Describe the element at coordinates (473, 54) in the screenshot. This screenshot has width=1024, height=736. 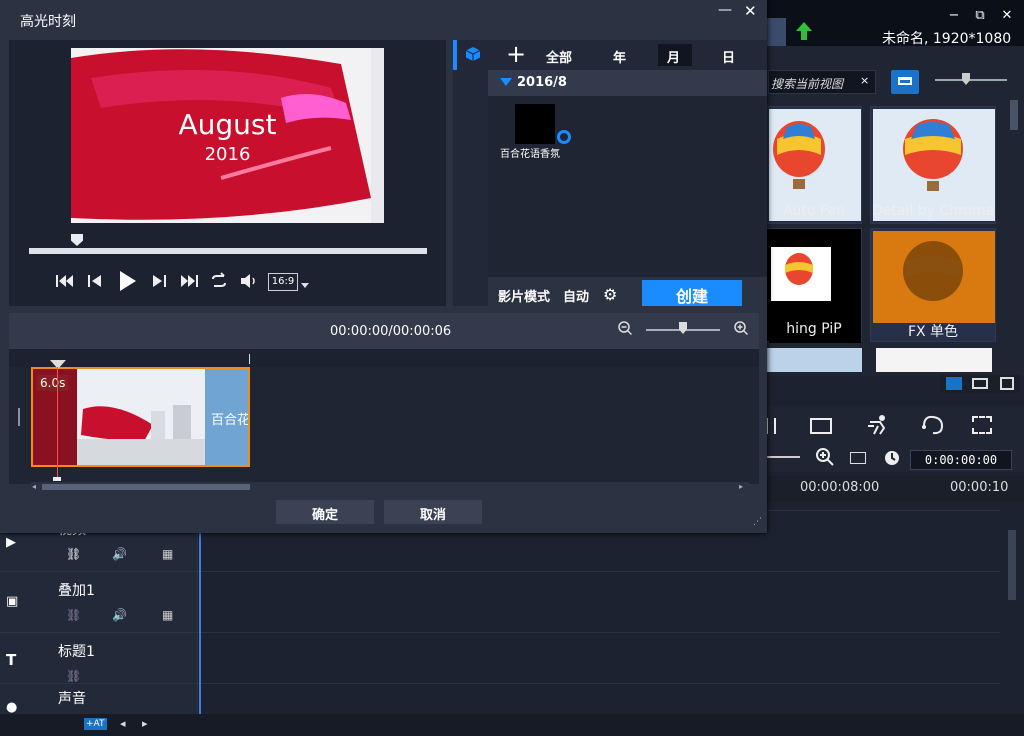
I see `media-cube-icon` at that location.